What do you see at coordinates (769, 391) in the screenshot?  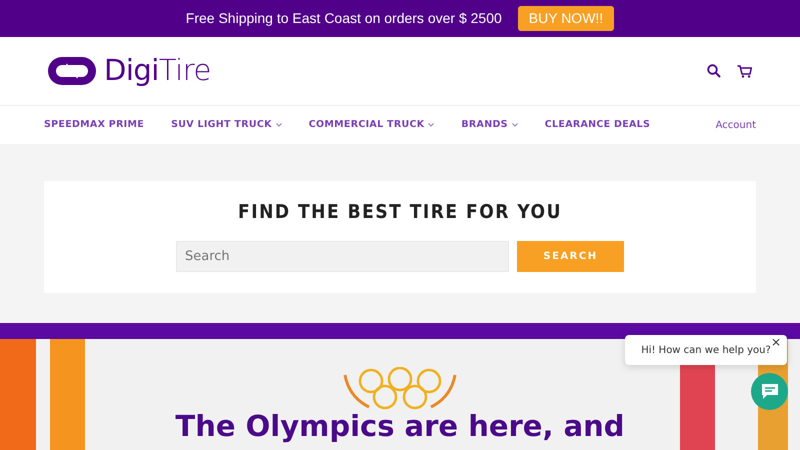 I see `chat-icon` at bounding box center [769, 391].